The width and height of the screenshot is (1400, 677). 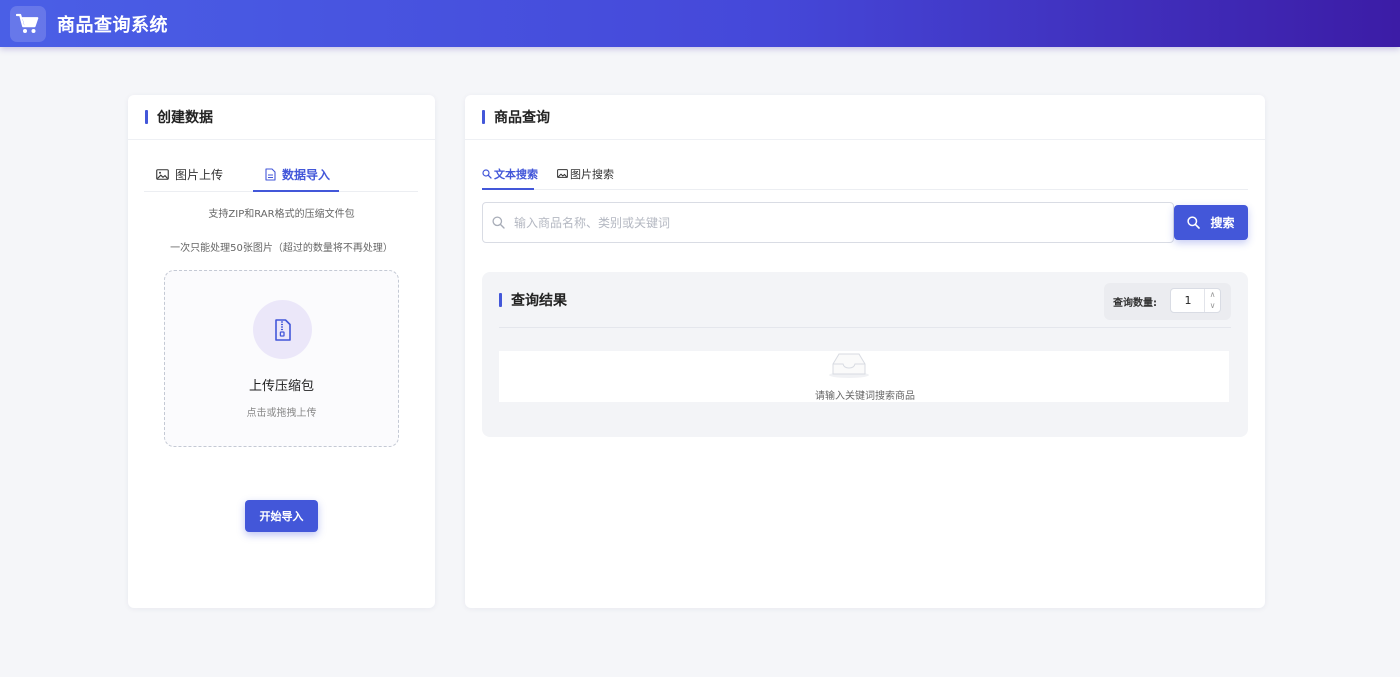 What do you see at coordinates (185, 118) in the screenshot?
I see `create-data-title: 创建数据` at bounding box center [185, 118].